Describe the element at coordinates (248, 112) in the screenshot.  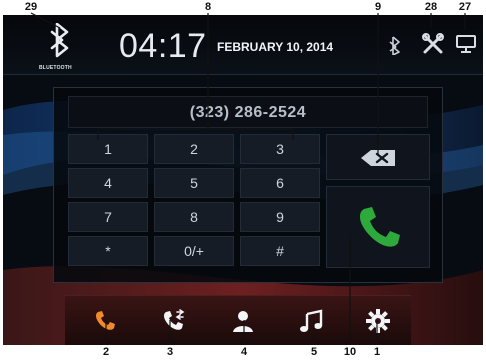
I see `number-display: (323) 286-2524` at that location.